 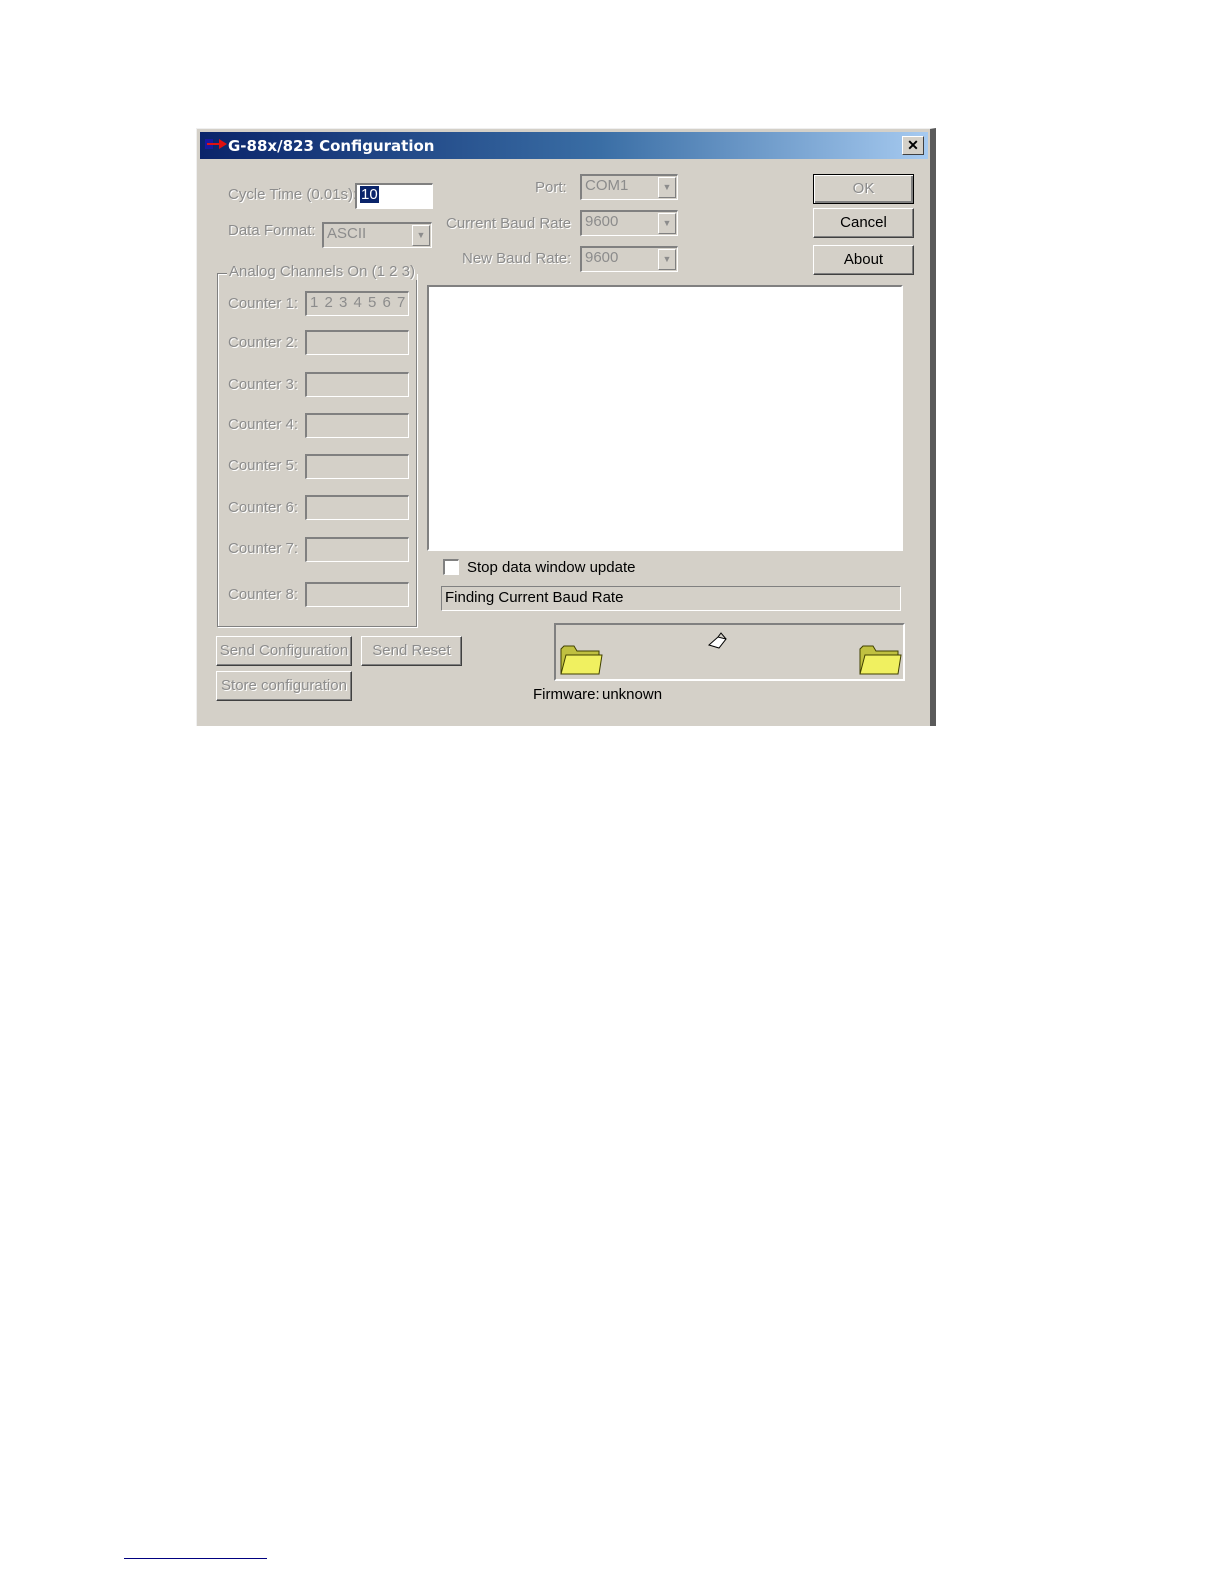 What do you see at coordinates (629, 223) in the screenshot?
I see `current-baud-select: 9600 ▼` at bounding box center [629, 223].